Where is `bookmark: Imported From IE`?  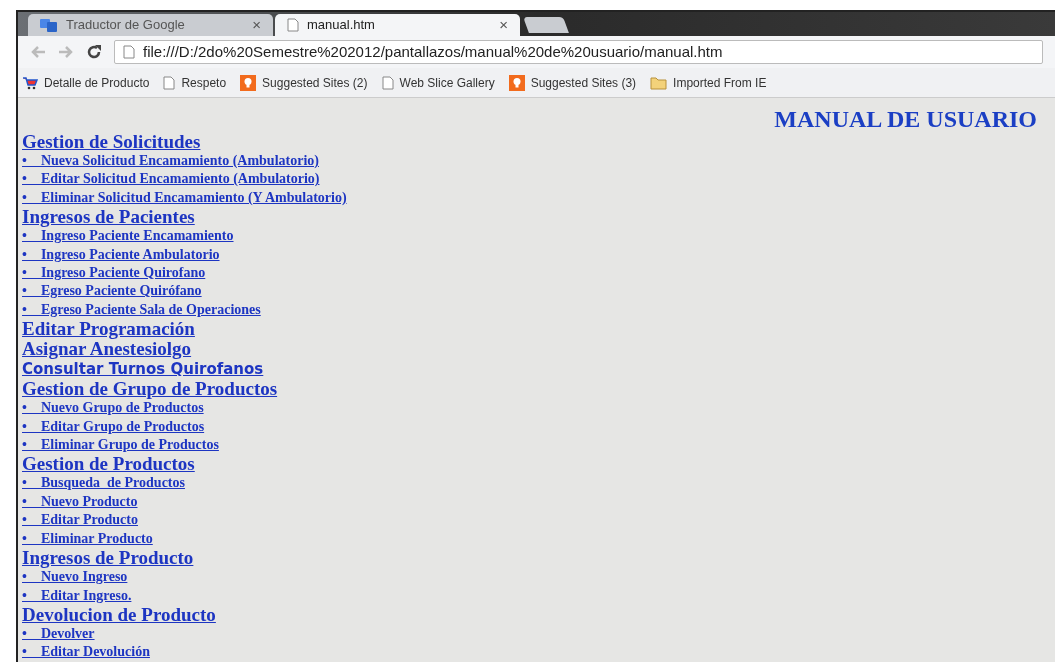 bookmark: Imported From IE is located at coordinates (708, 82).